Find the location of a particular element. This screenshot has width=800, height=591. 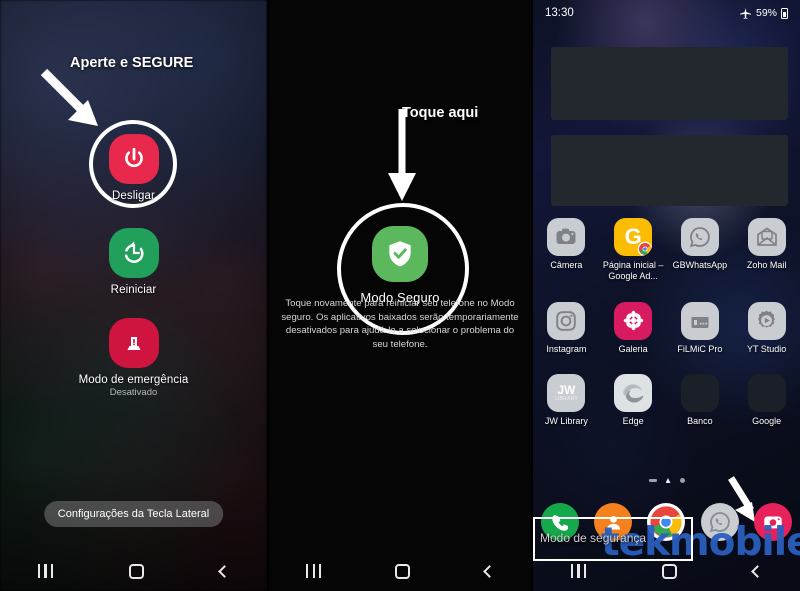

whatsapp-icon is located at coordinates (699, 237).